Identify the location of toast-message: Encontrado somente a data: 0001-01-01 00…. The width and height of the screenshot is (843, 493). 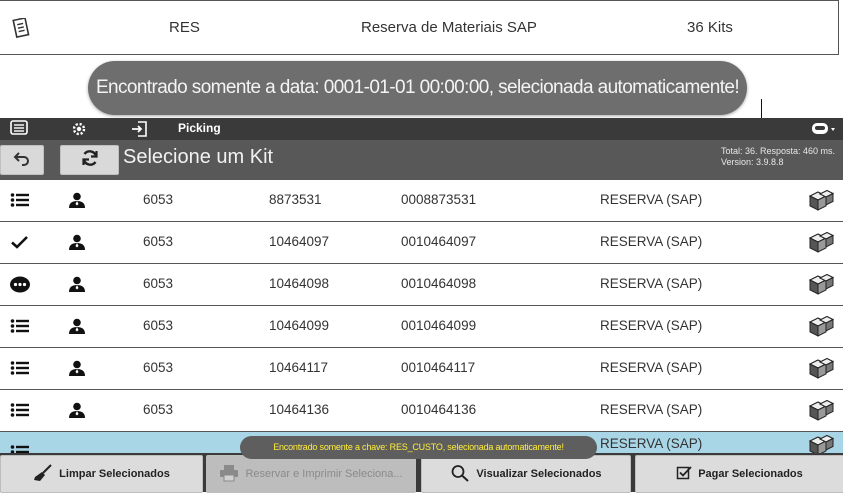
(417, 88).